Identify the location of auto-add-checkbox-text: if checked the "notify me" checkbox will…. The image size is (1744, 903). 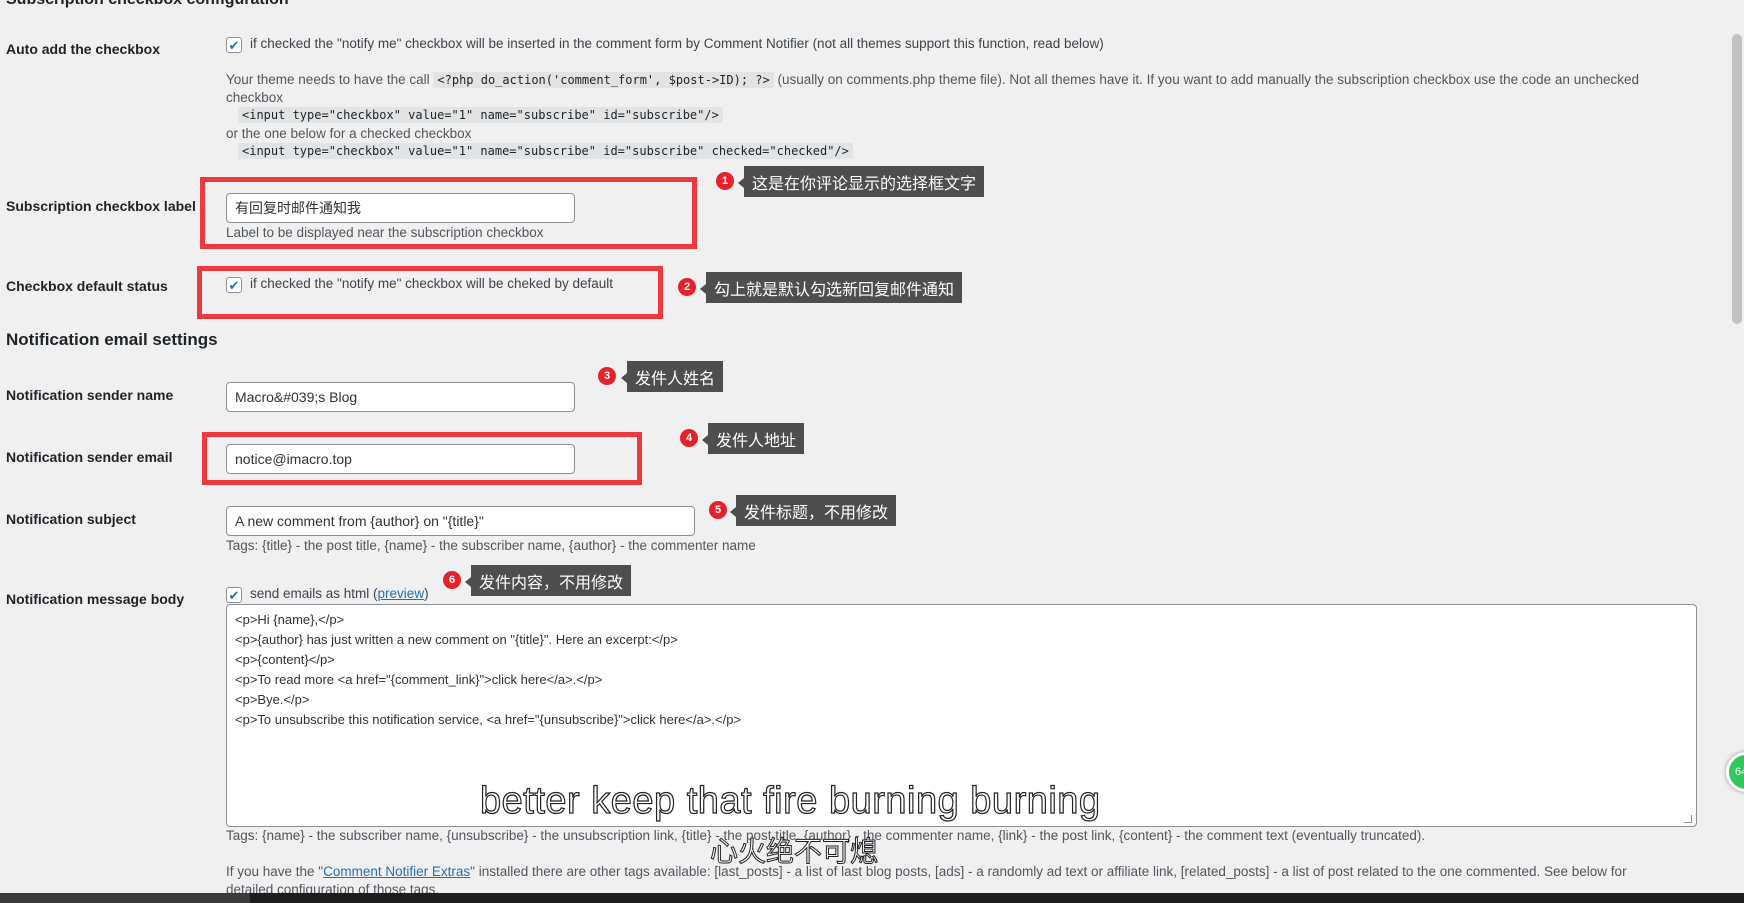
(677, 43).